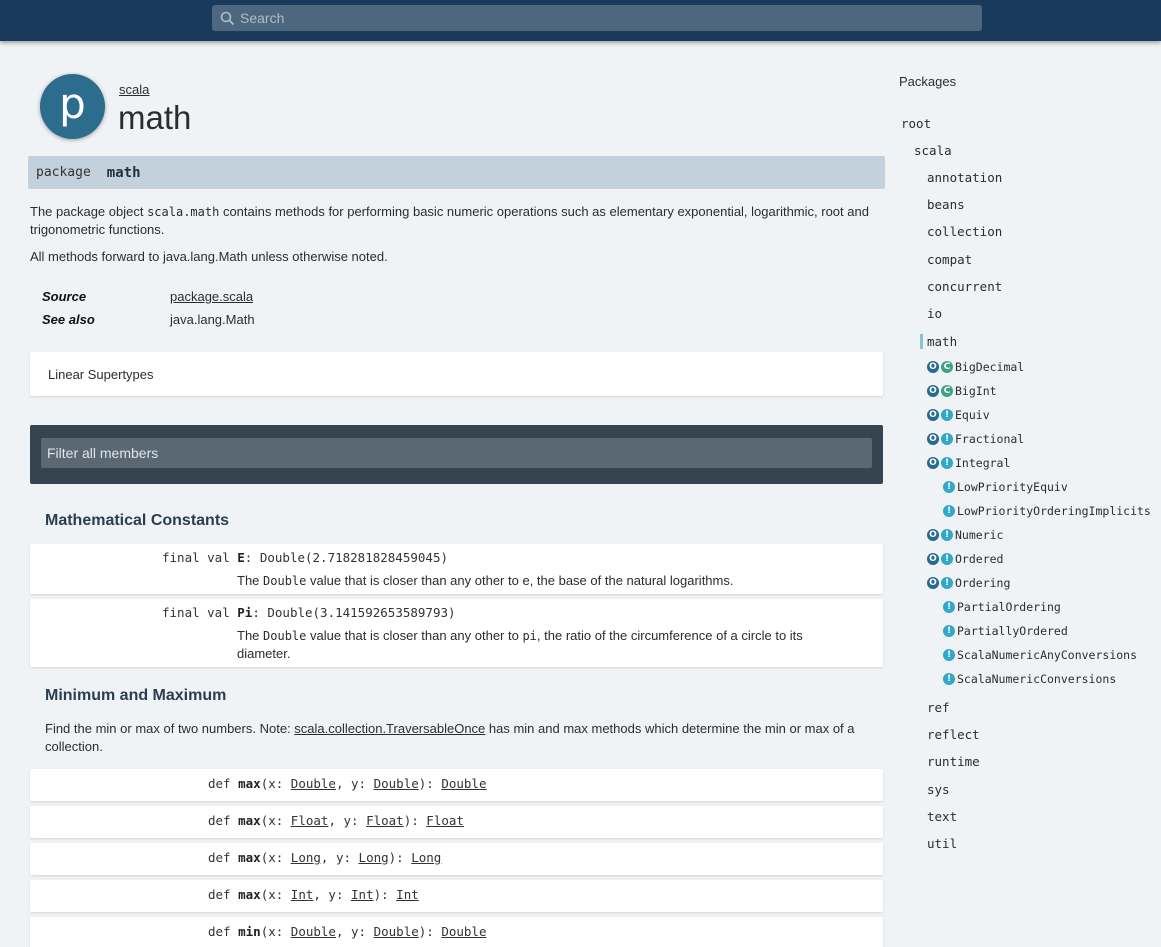 This screenshot has width=1161, height=947. I want to click on package-icon: p, so click(72, 106).